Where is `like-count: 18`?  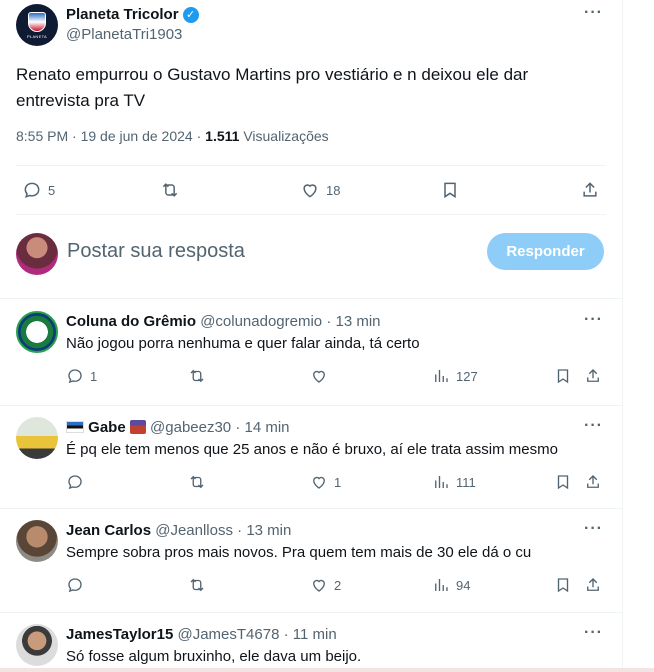 like-count: 18 is located at coordinates (333, 190).